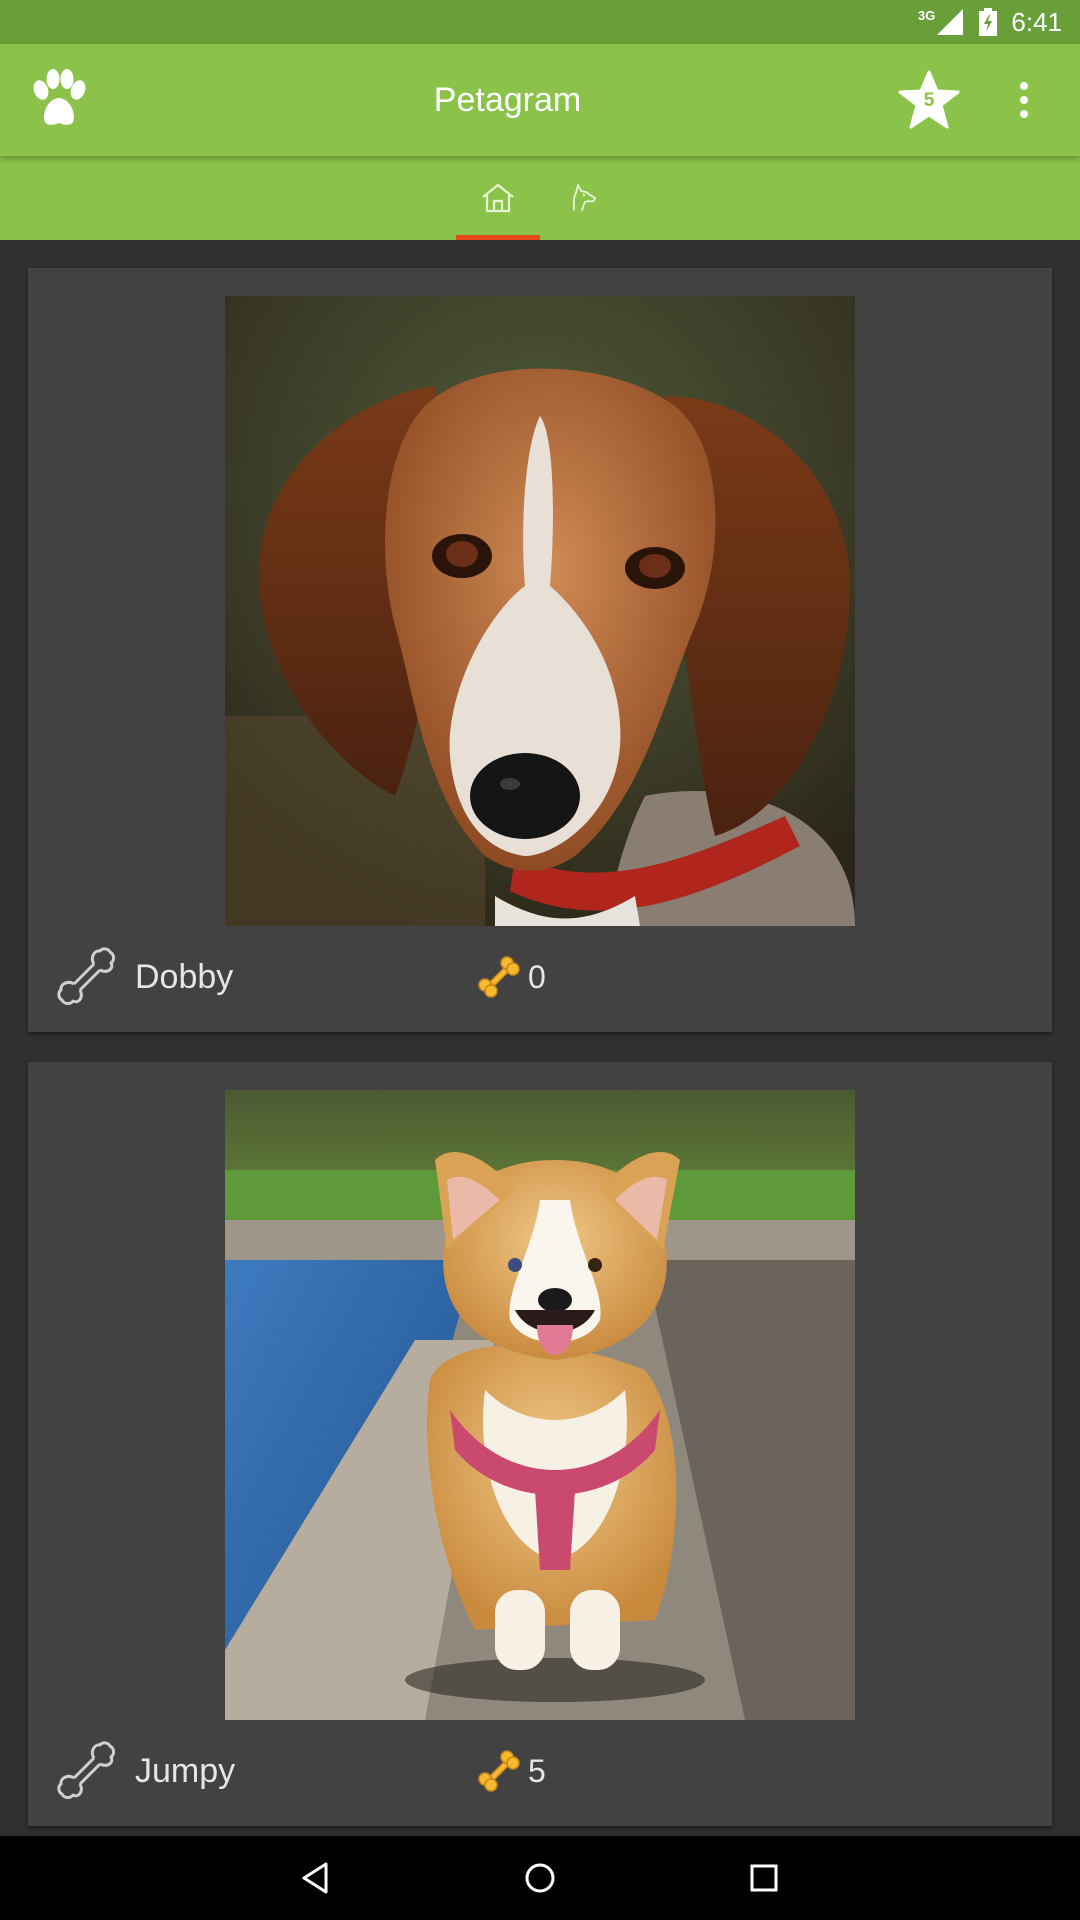 This screenshot has width=1080, height=1920. What do you see at coordinates (988, 22) in the screenshot?
I see `battery-icon` at bounding box center [988, 22].